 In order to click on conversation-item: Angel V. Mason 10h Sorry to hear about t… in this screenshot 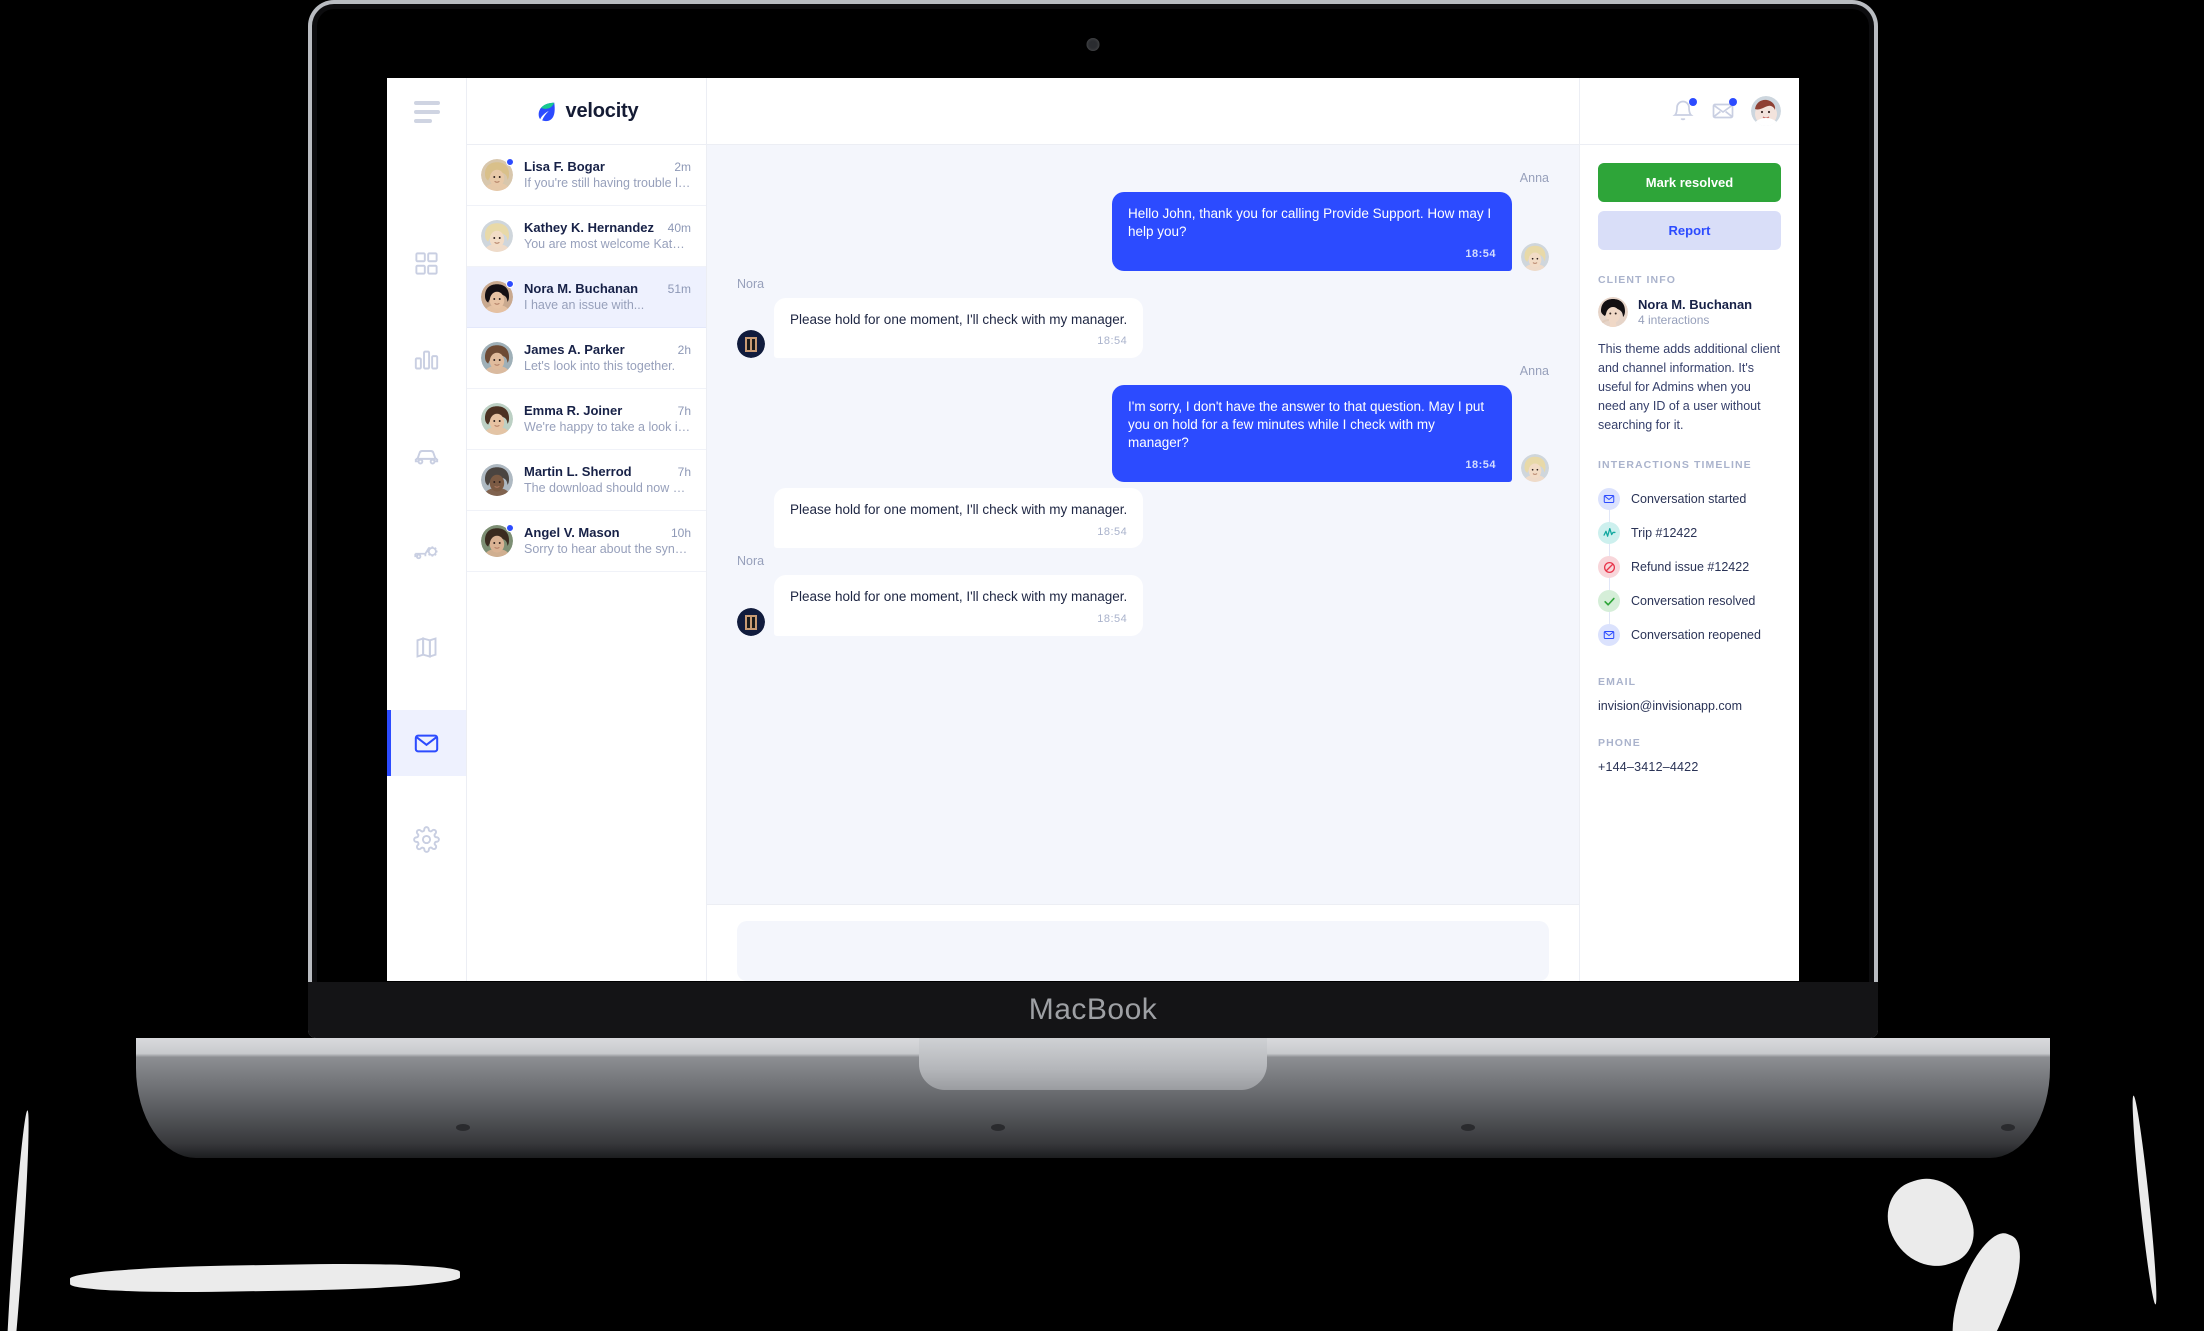, I will do `click(586, 541)`.